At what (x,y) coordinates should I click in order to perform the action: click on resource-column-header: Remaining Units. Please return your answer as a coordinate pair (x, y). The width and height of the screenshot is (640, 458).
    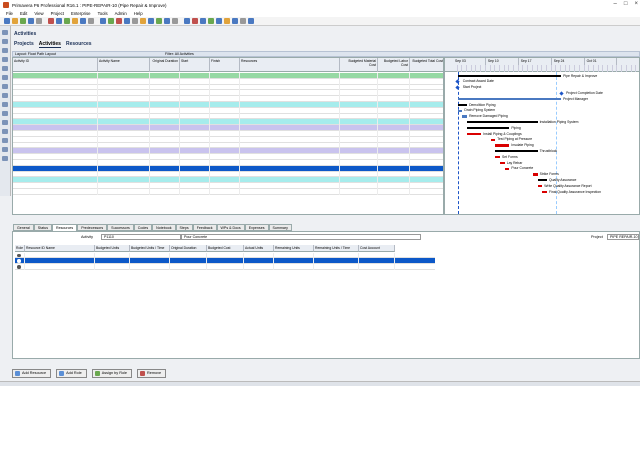
    Looking at the image, I should click on (294, 248).